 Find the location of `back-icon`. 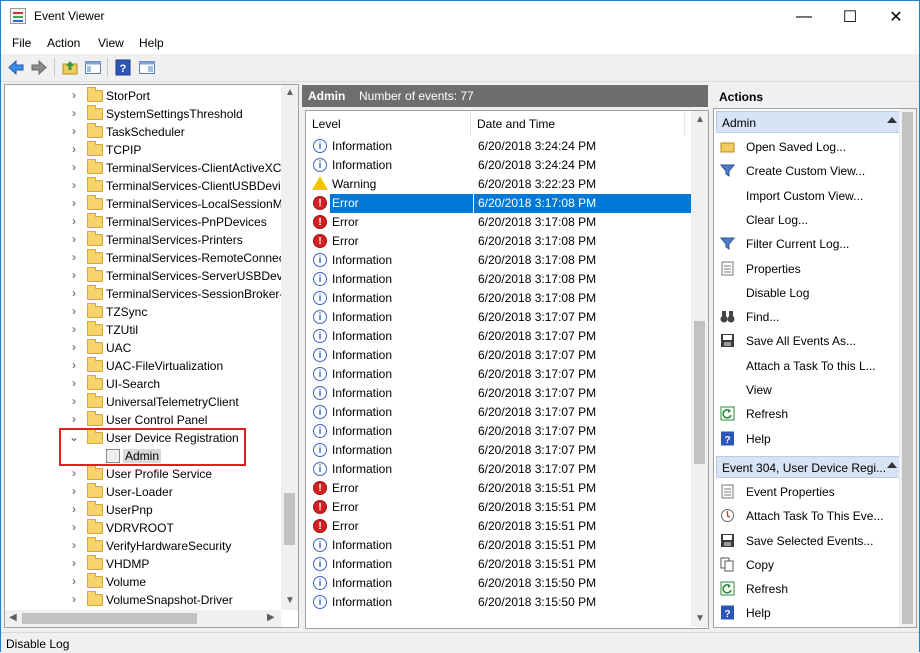

back-icon is located at coordinates (16, 67).